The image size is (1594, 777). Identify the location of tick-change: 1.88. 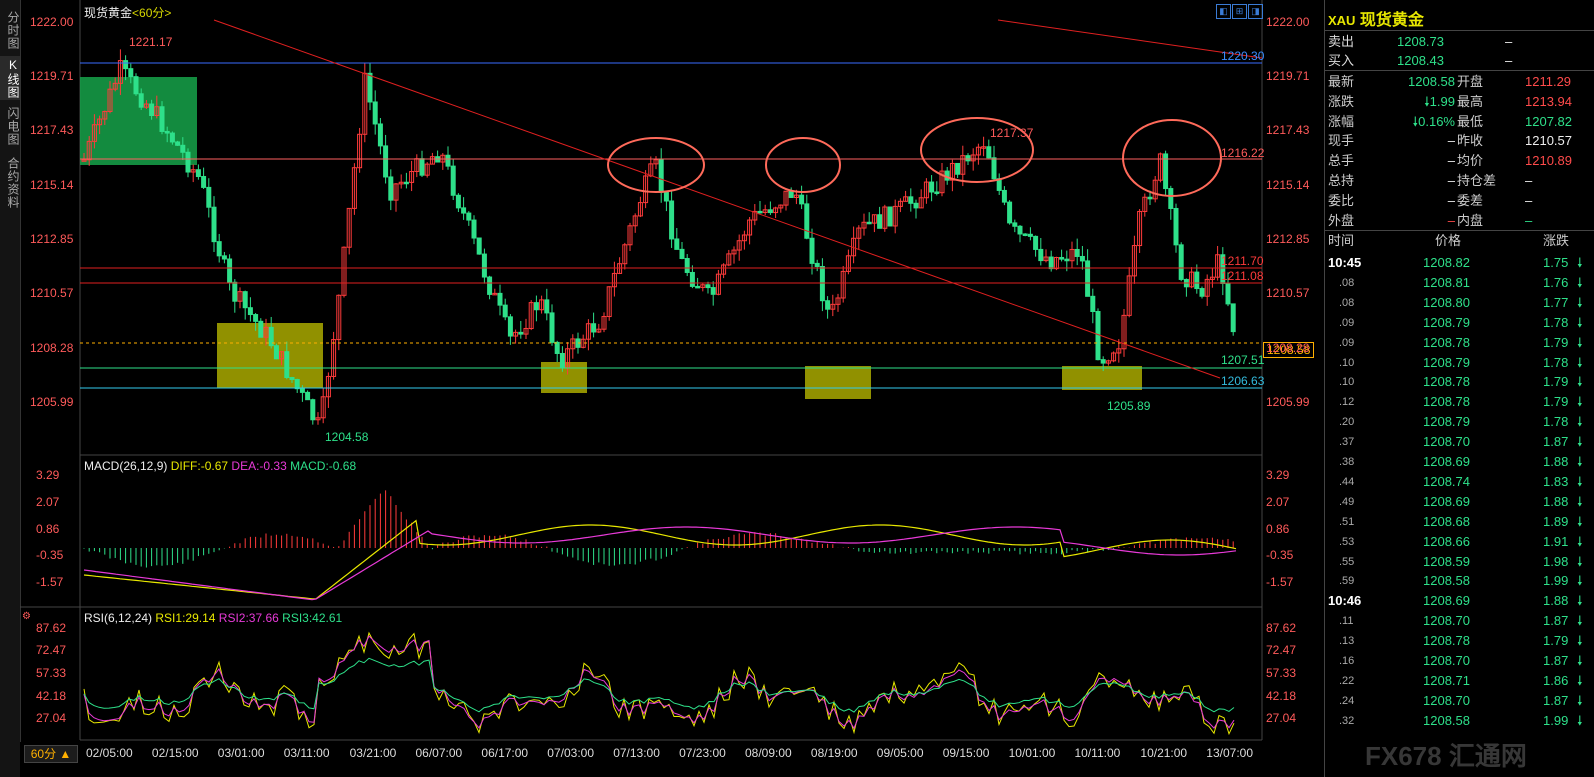
(1556, 501).